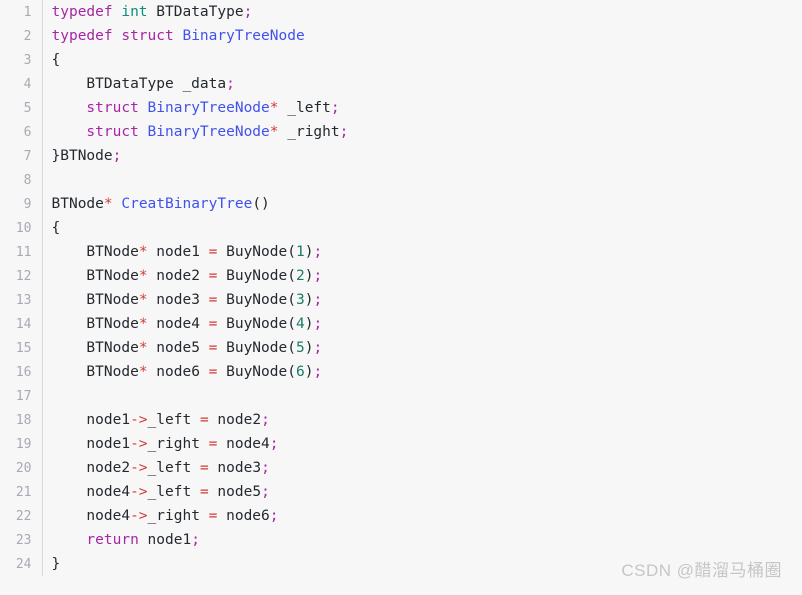  I want to click on code-line: 11 BTNode* node1 = BuyNode(1);, so click(401, 252).